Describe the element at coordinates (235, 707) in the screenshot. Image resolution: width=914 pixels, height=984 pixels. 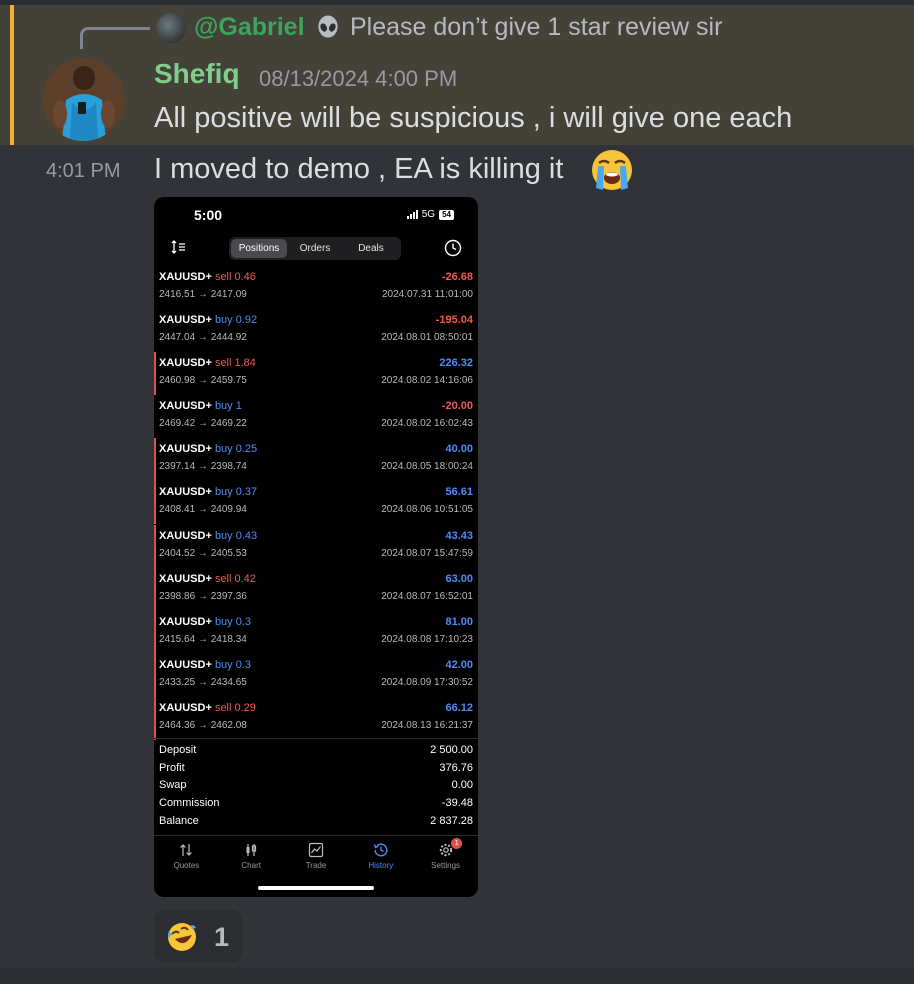
I see `trade-direction: sell 0.29` at that location.